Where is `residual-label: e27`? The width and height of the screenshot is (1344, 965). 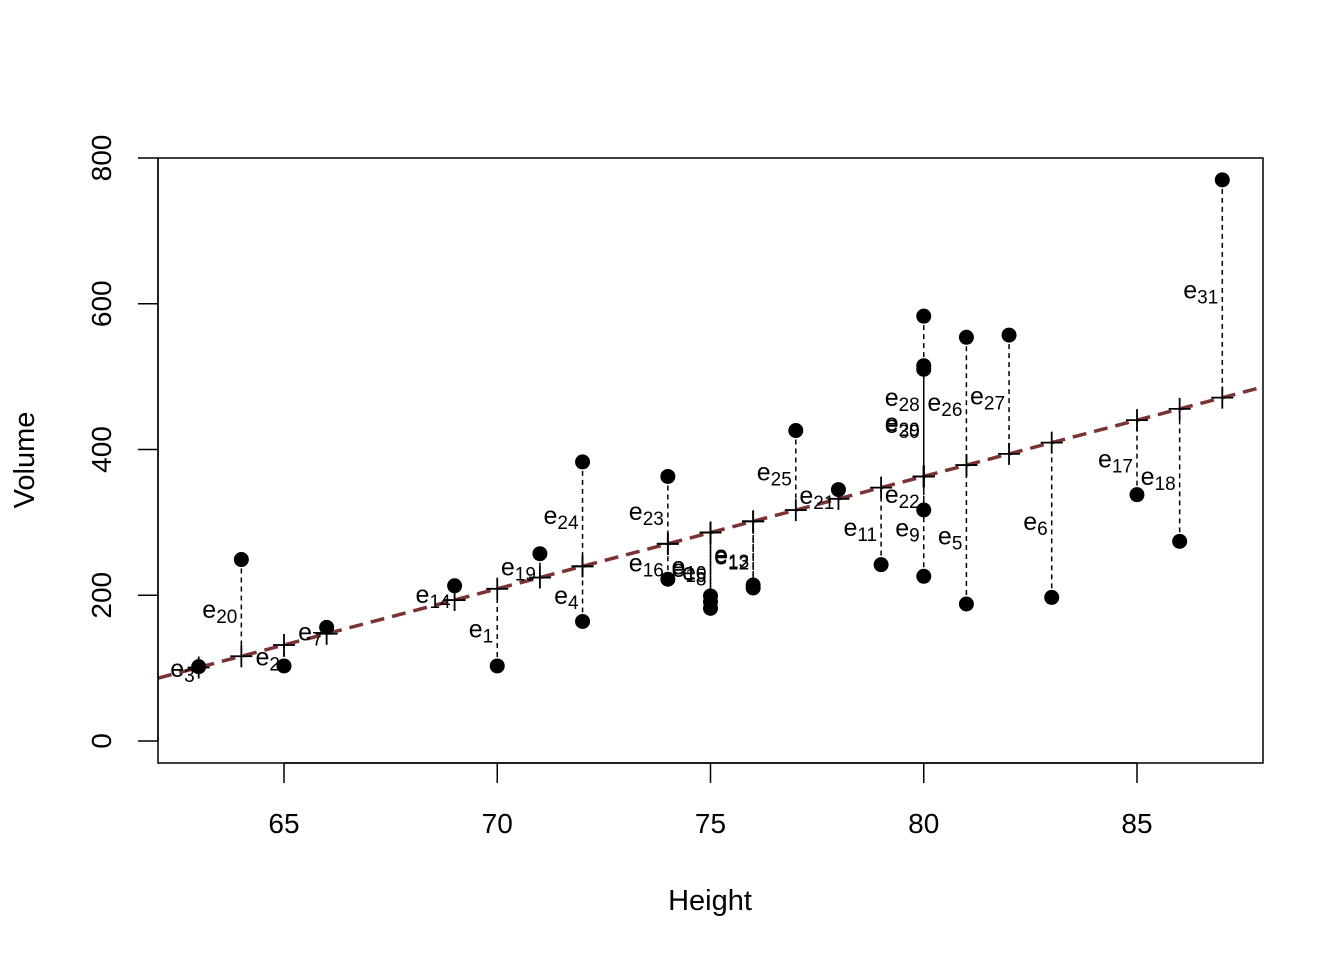 residual-label: e27 is located at coordinates (987, 398).